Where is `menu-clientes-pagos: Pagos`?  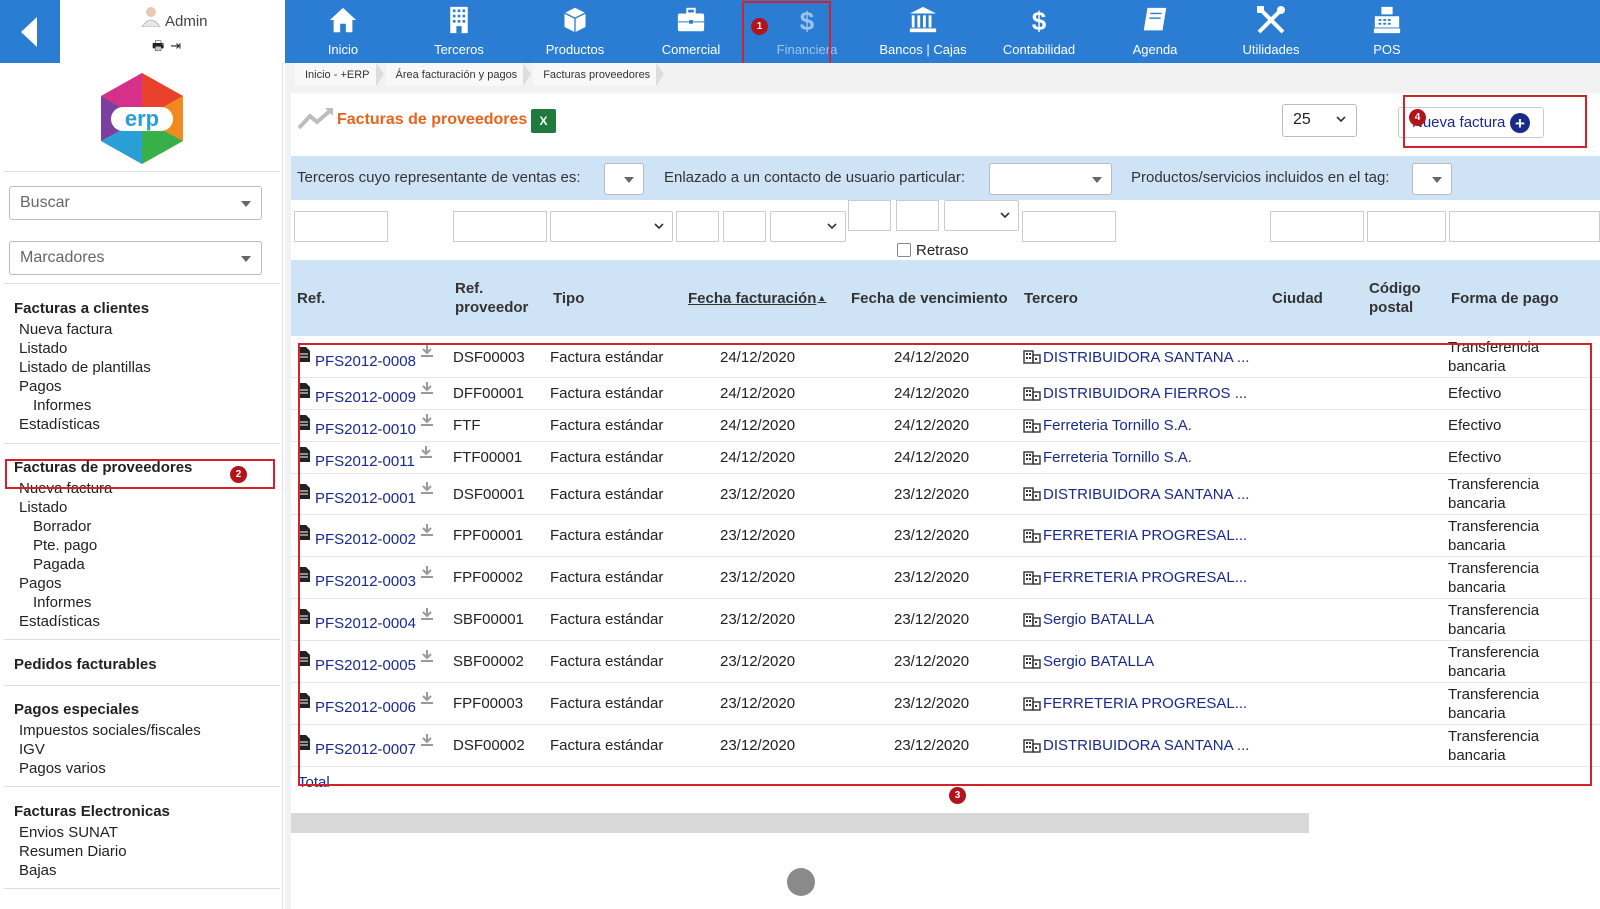 menu-clientes-pagos: Pagos is located at coordinates (40, 386).